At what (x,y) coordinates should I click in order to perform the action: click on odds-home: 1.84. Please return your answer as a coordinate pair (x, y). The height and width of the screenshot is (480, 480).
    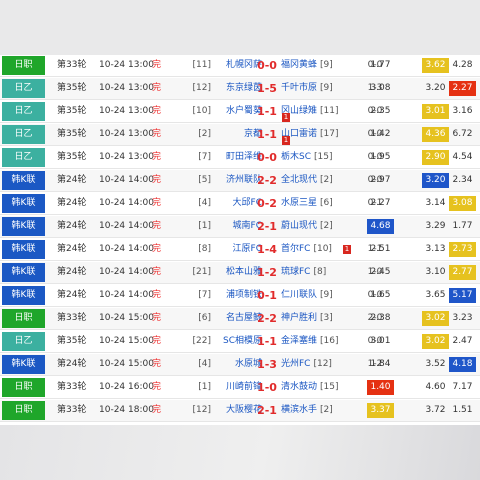
    Looking at the image, I should click on (380, 364).